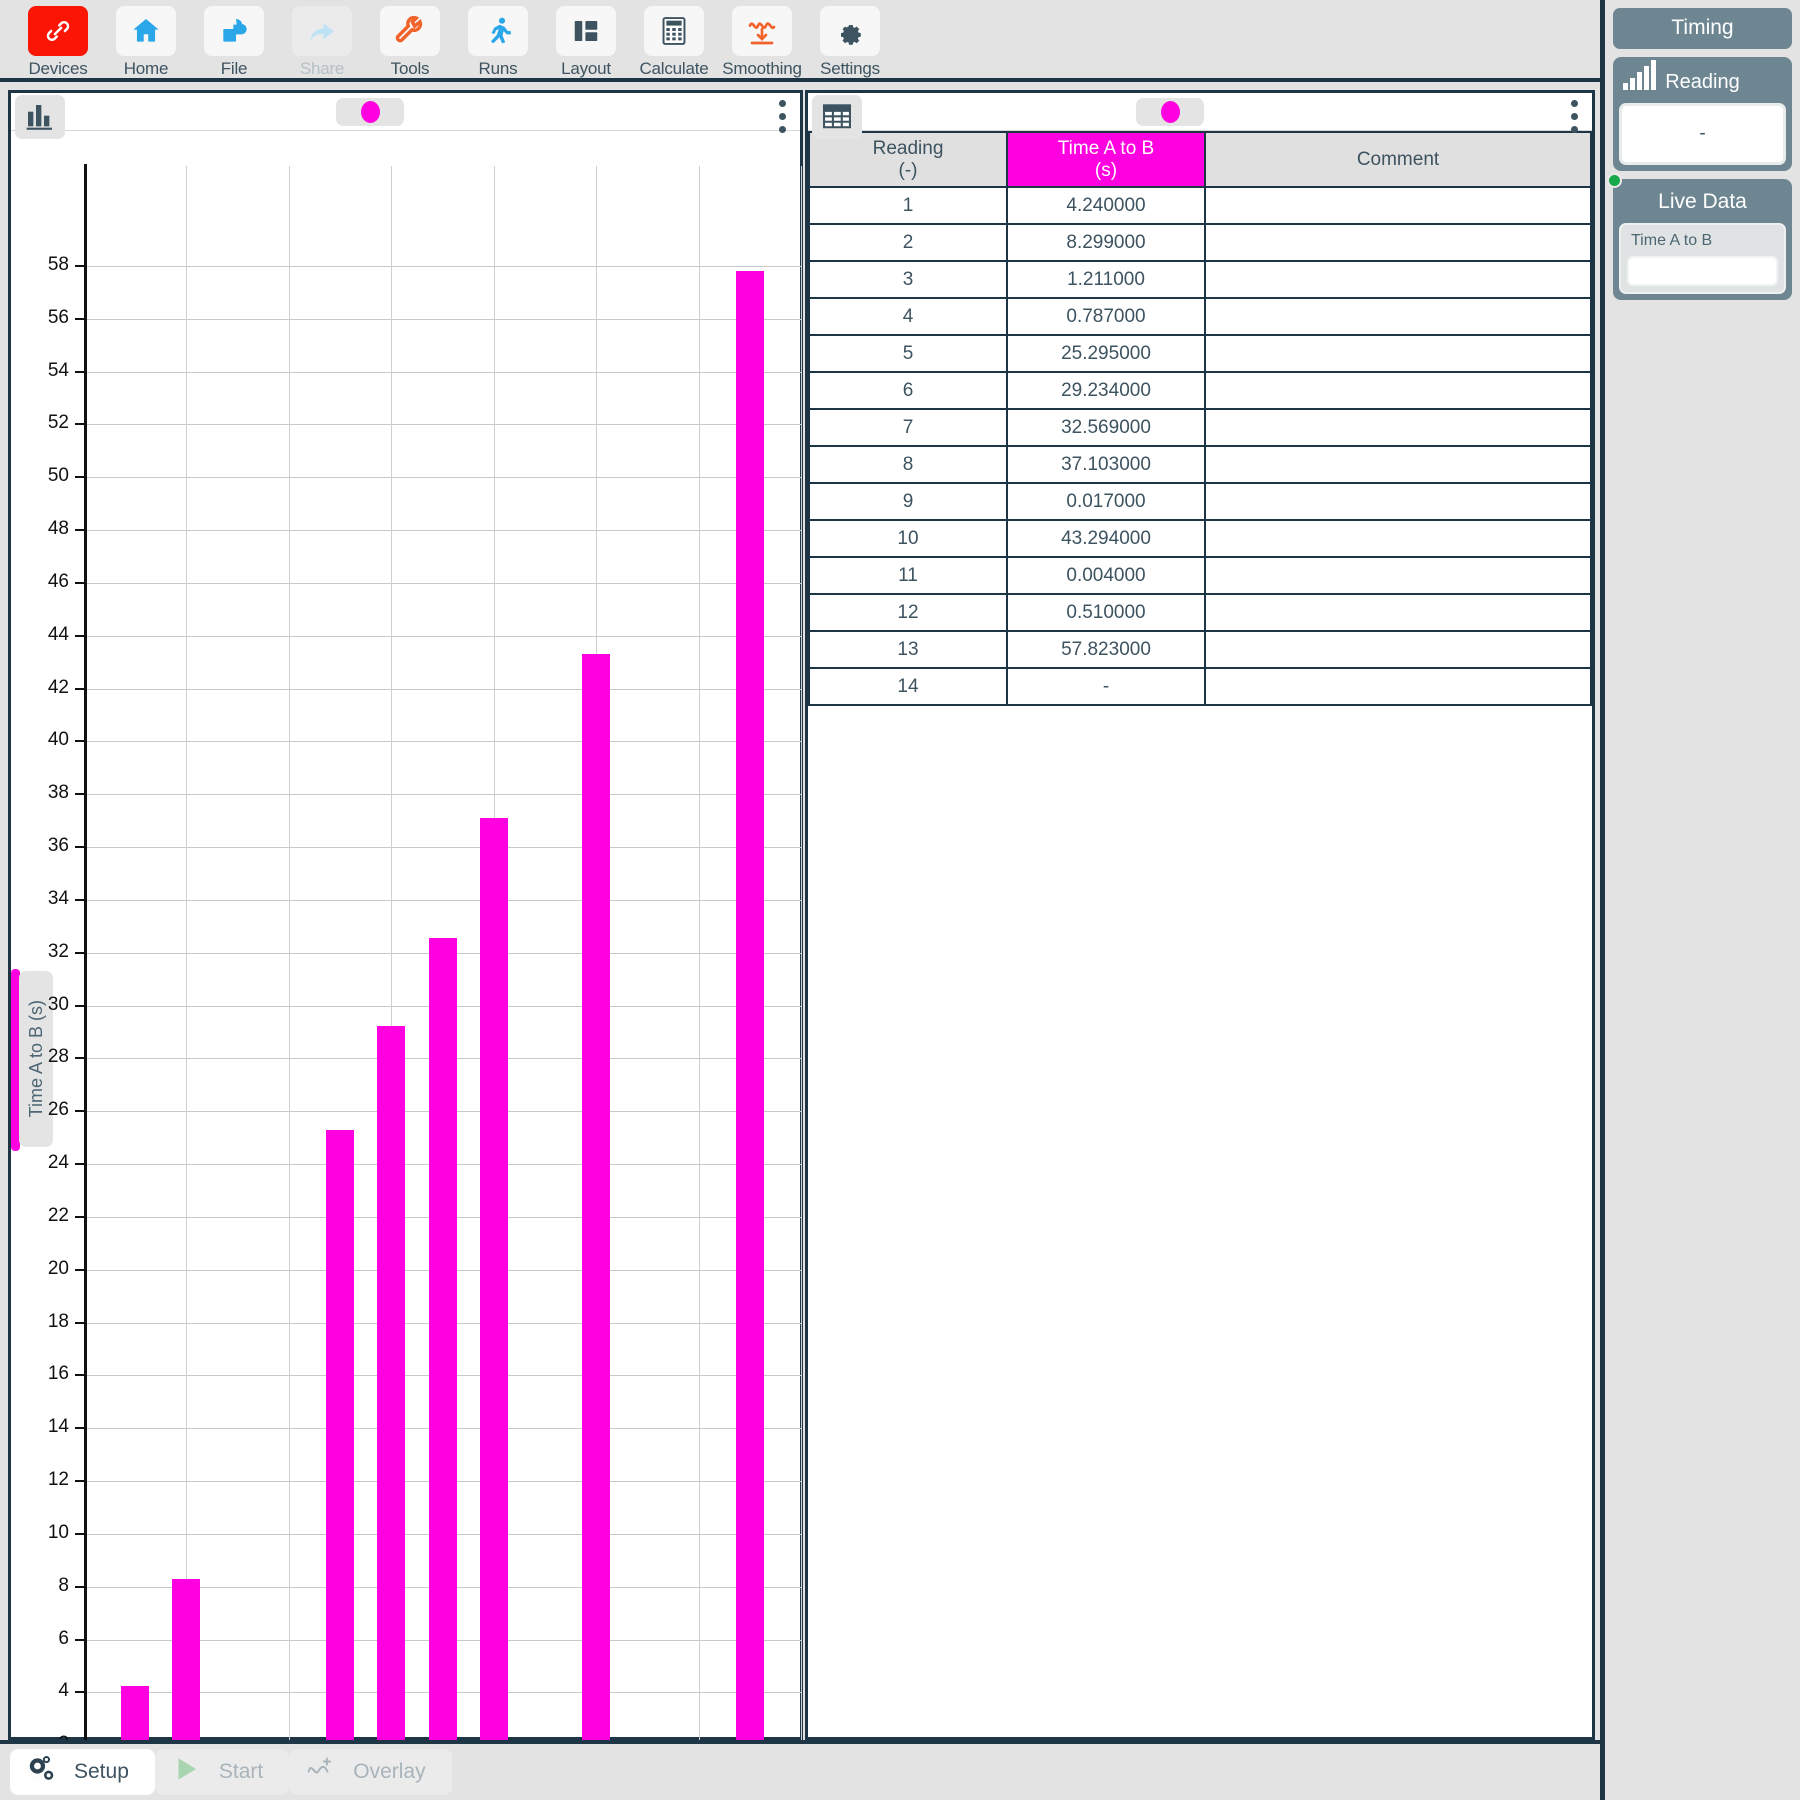 The height and width of the screenshot is (1800, 1800). Describe the element at coordinates (1106, 242) in the screenshot. I see `cell-time-a-to-b: 8.299000` at that location.